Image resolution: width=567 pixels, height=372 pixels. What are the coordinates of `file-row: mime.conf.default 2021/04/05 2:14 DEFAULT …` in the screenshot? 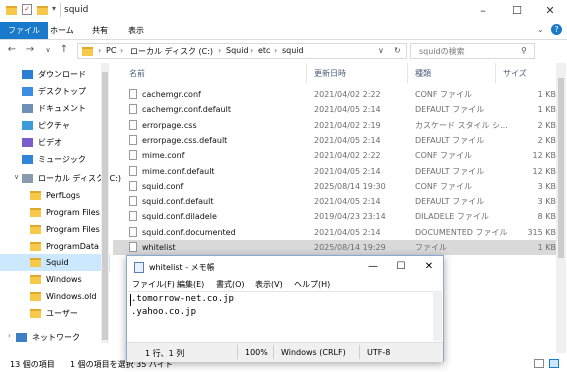 It's located at (334, 171).